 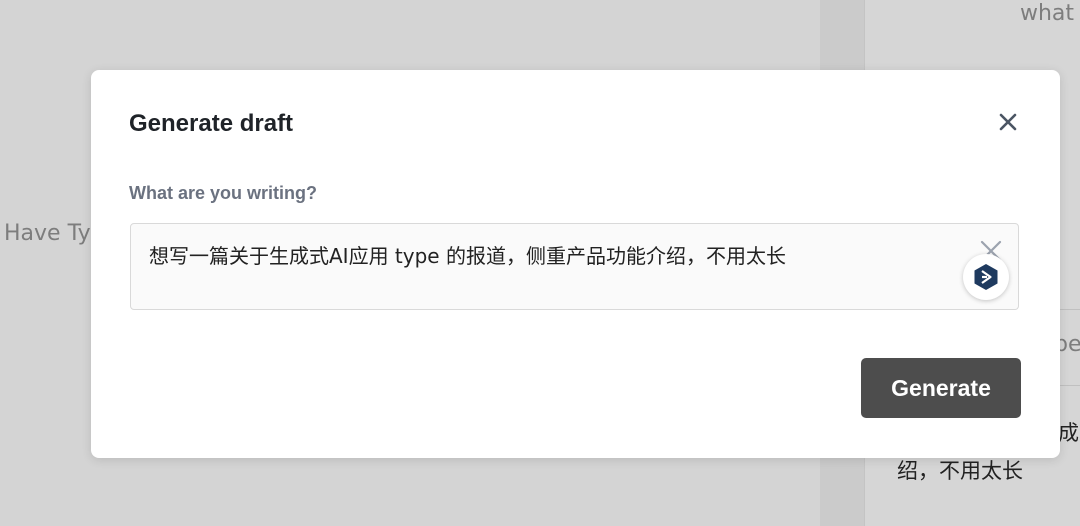 I want to click on prompt-value: 想写一篇关于生成式AI应用 type 的报道，侧重产品功能介绍，不用太长, so click(x=467, y=256).